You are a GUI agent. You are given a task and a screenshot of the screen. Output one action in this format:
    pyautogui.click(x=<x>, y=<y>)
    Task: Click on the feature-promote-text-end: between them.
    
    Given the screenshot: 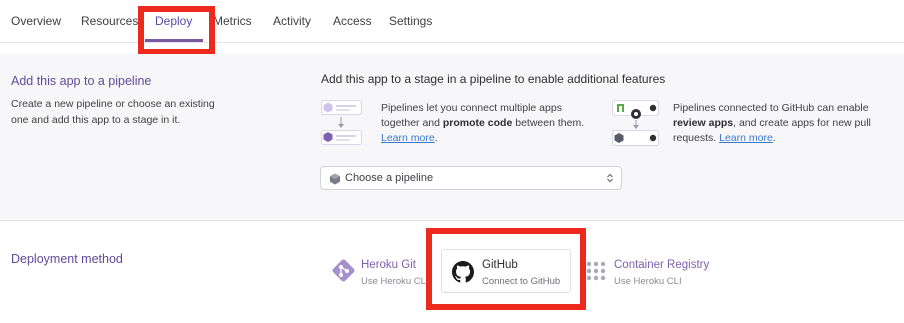 What is the action you would take?
    pyautogui.click(x=548, y=123)
    